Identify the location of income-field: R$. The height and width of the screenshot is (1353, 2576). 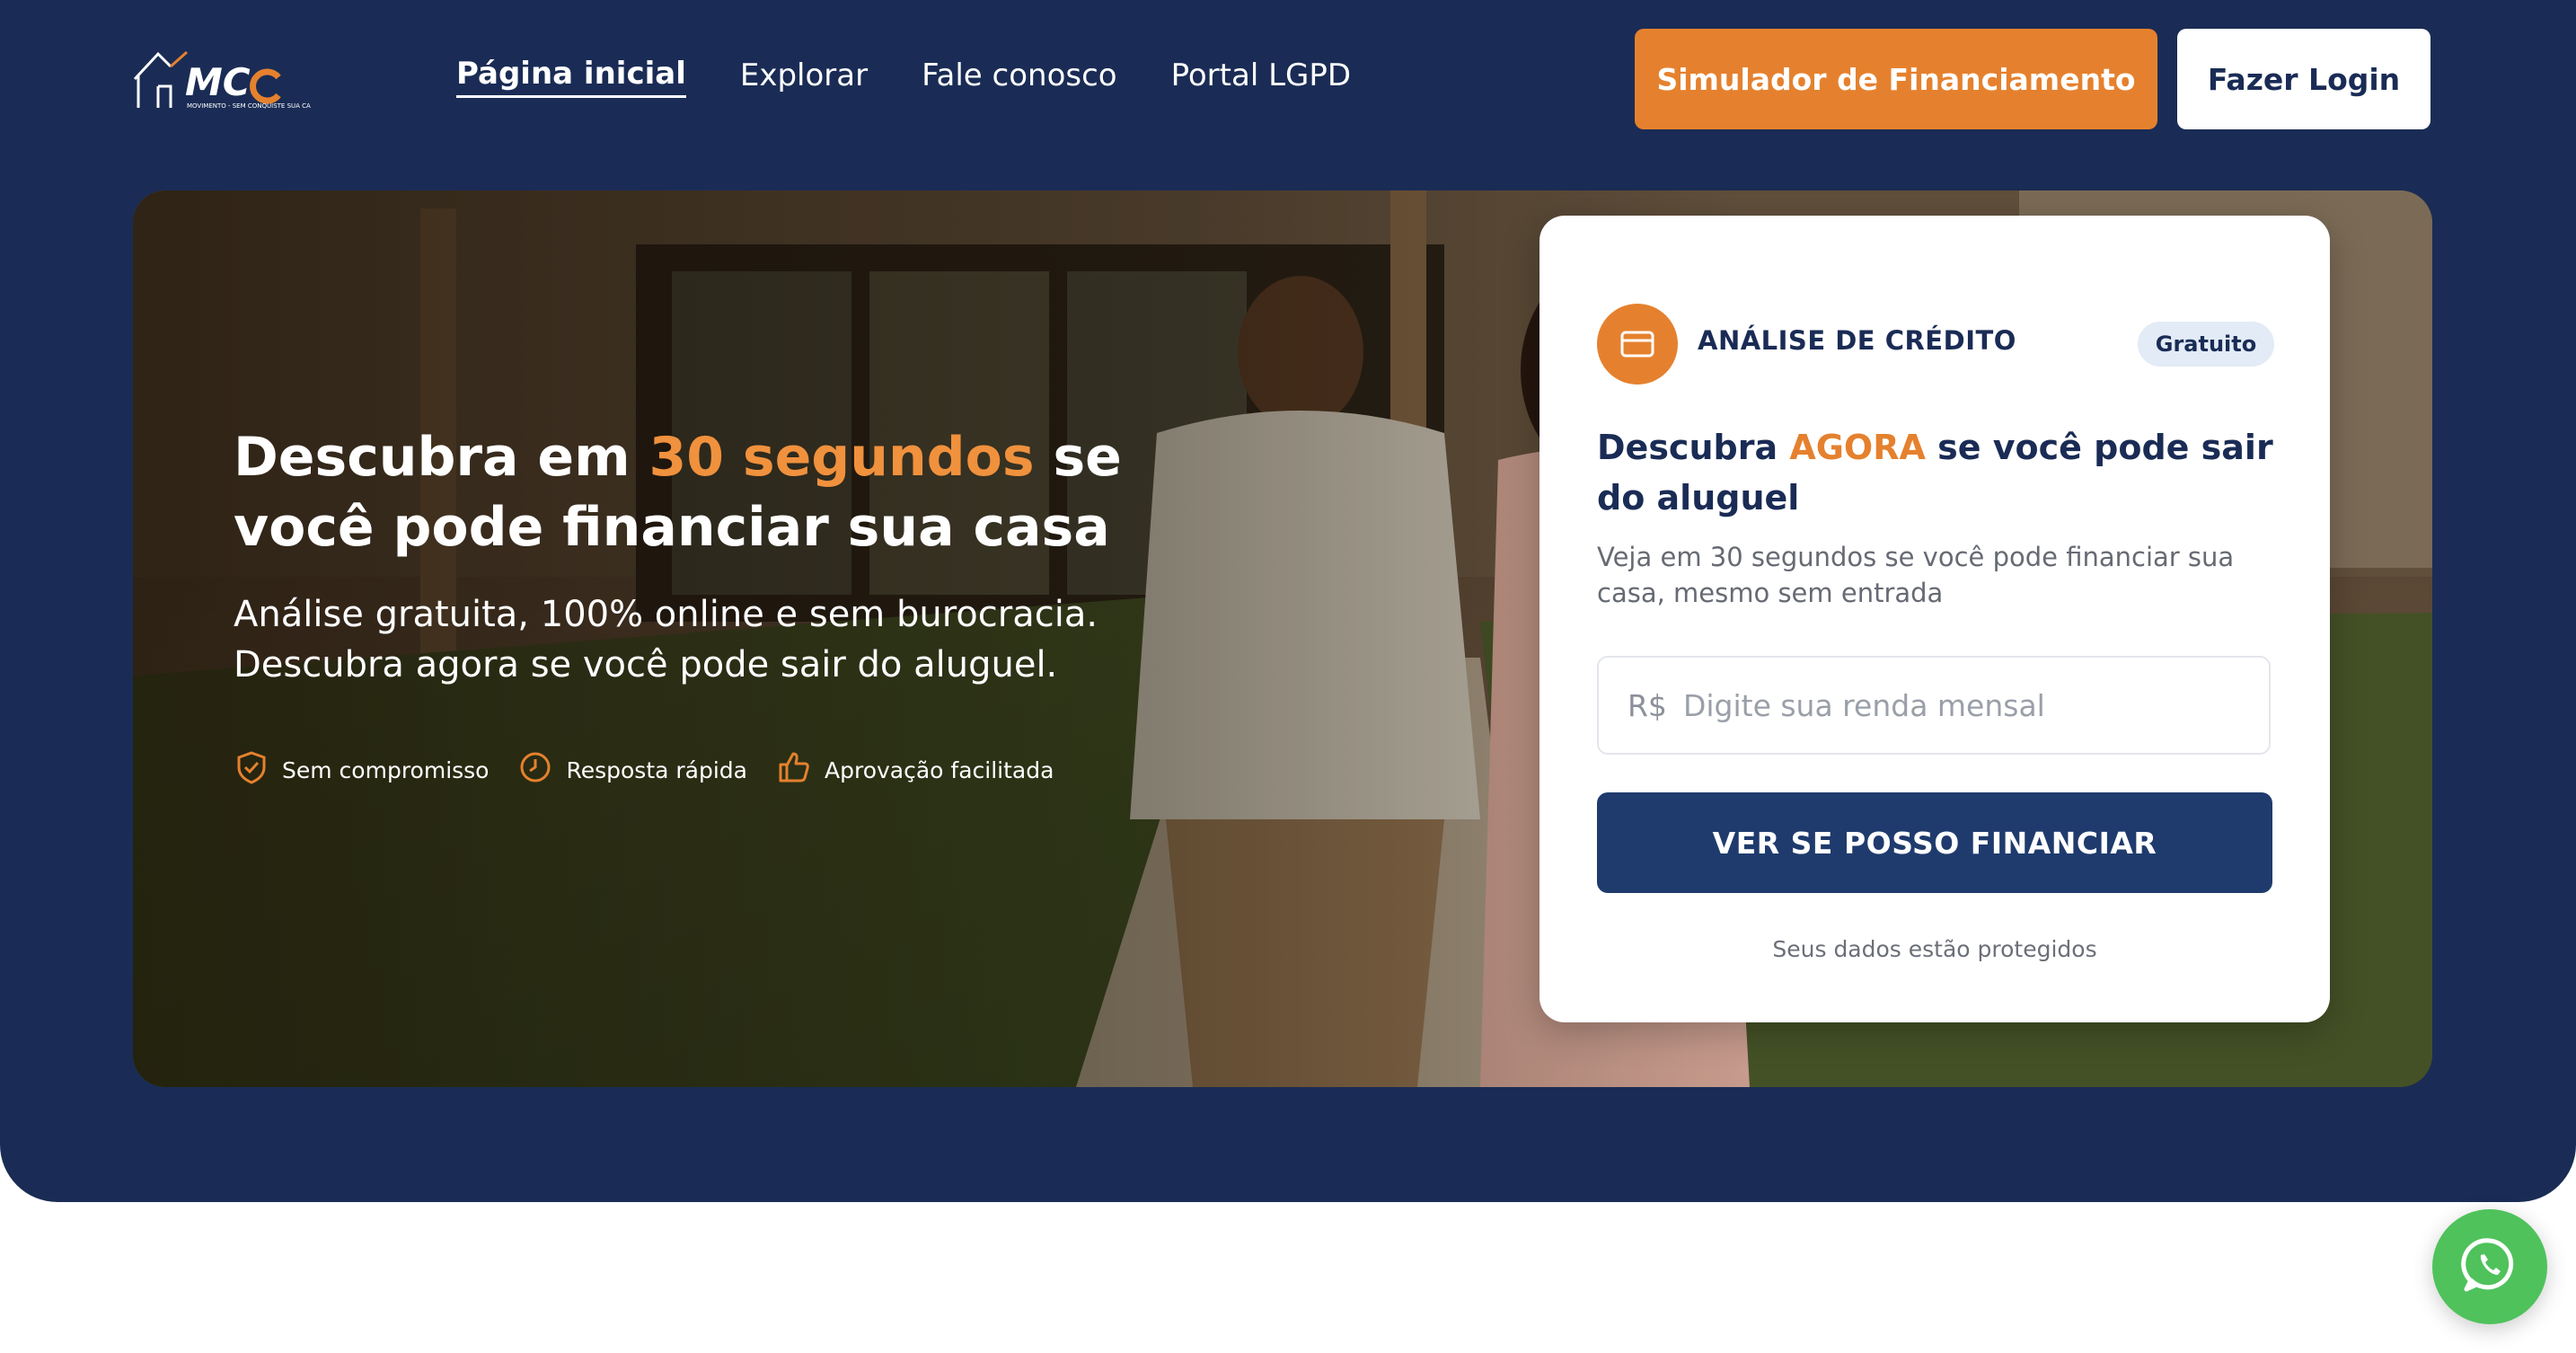
(1934, 705).